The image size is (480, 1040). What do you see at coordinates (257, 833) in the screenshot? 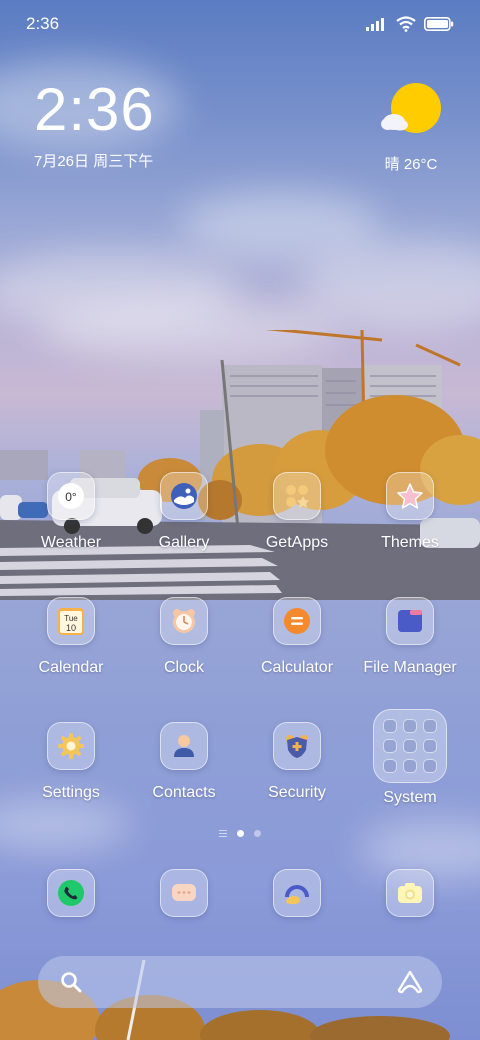
I see `page-dot` at bounding box center [257, 833].